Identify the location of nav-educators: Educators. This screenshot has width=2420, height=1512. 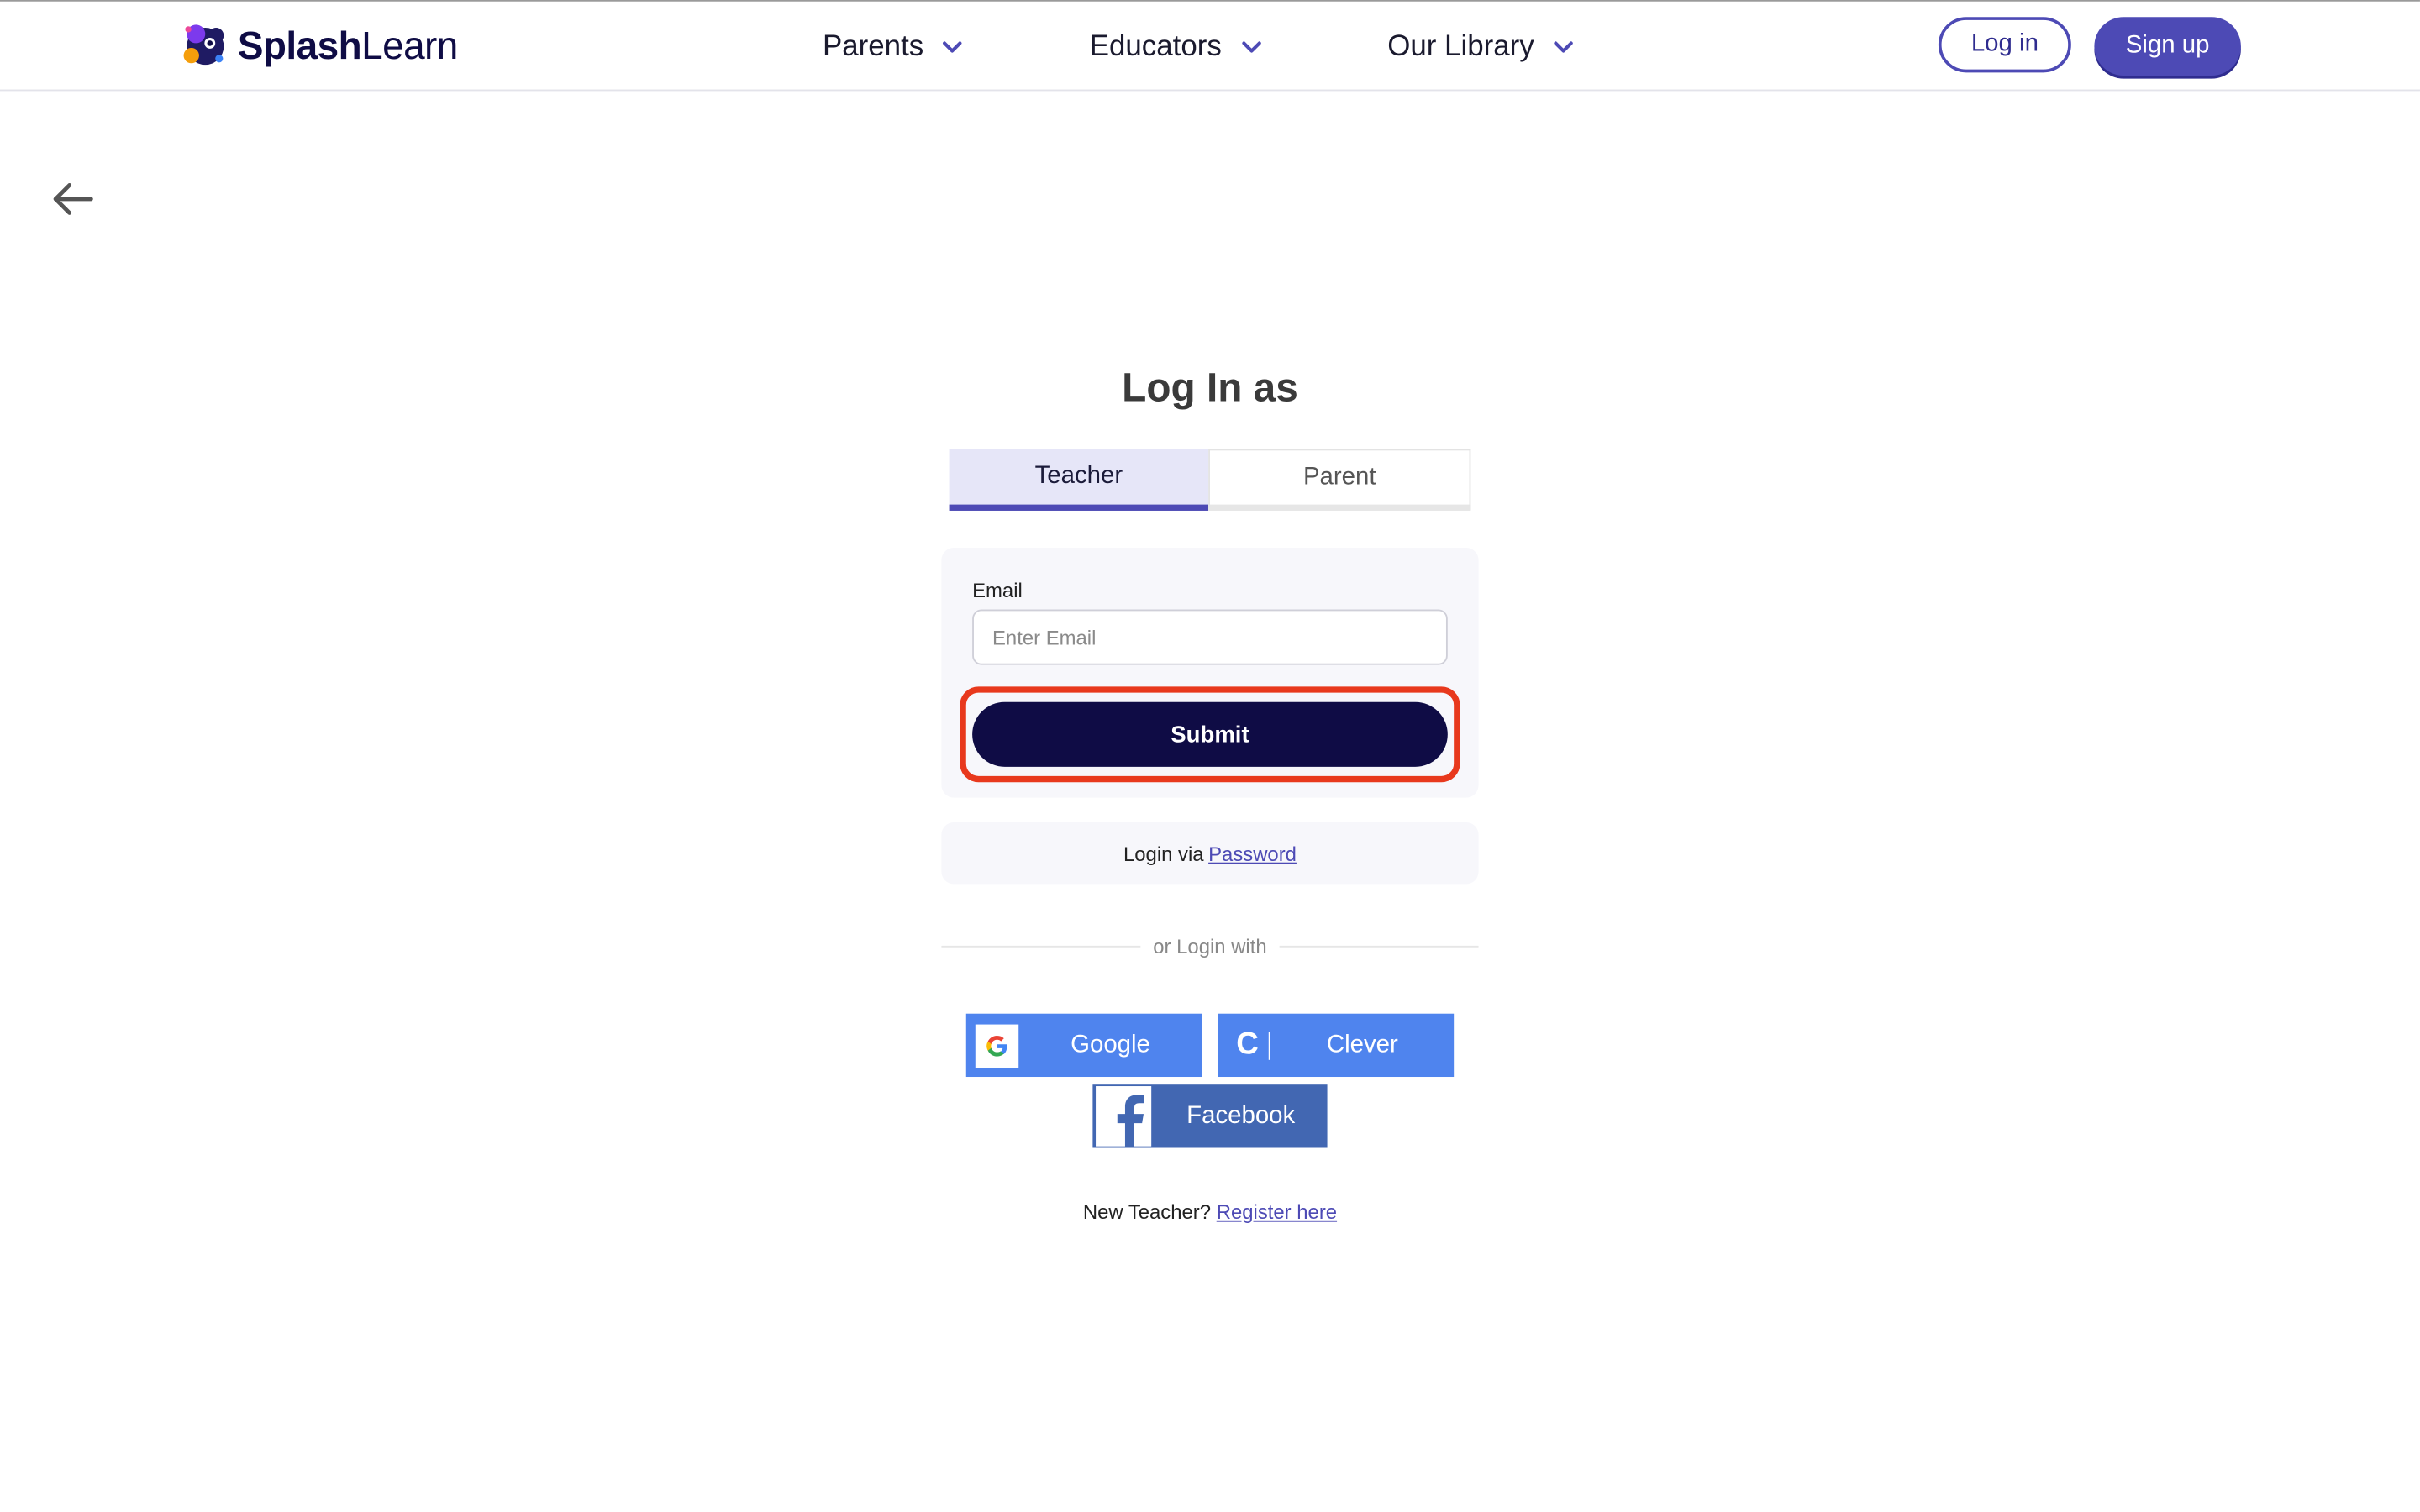
(1176, 47).